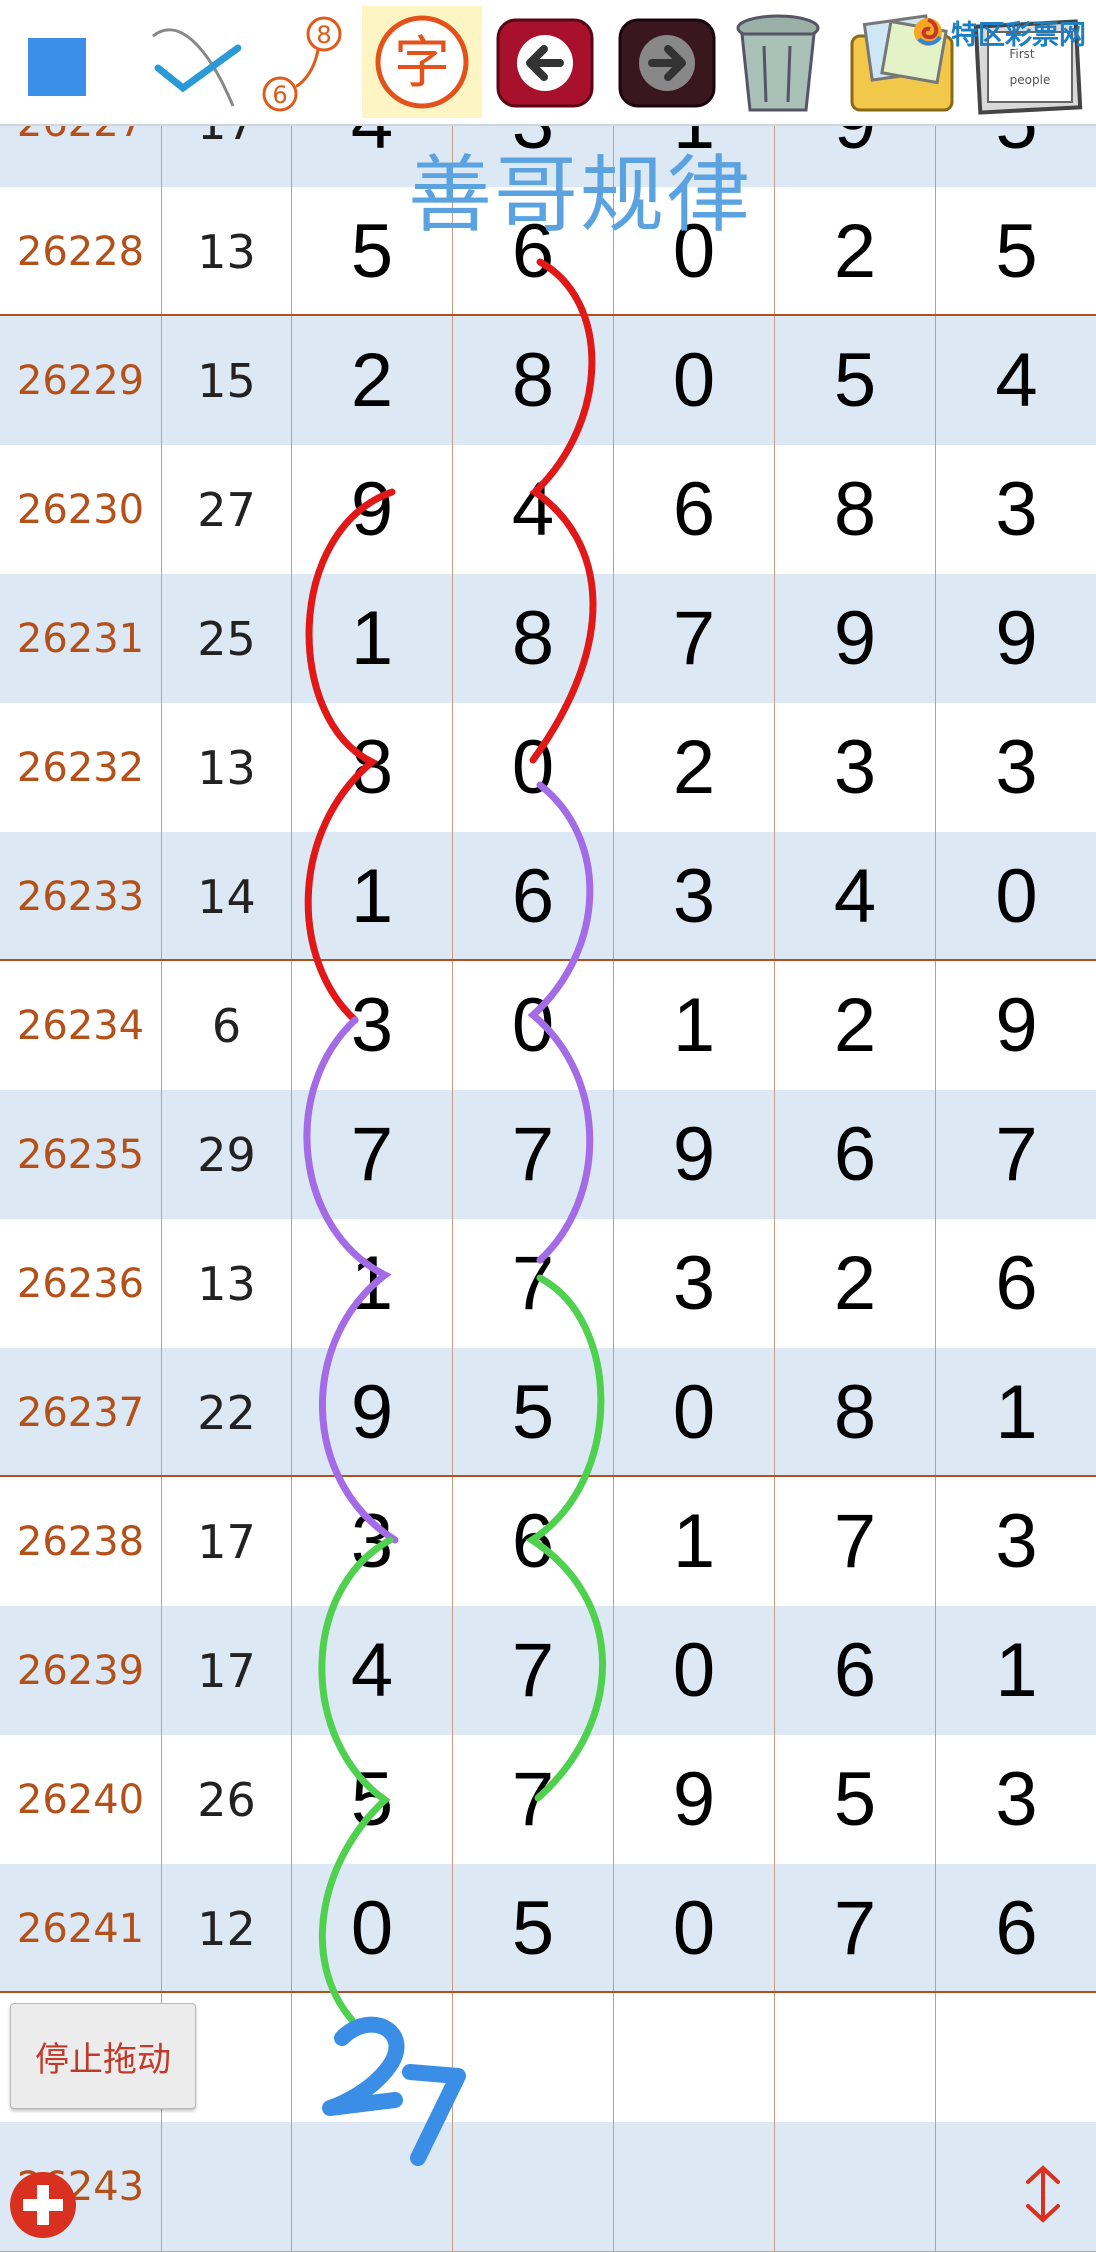 This screenshot has height=2252, width=1096. I want to click on table-row: 26243, so click(548, 2186).